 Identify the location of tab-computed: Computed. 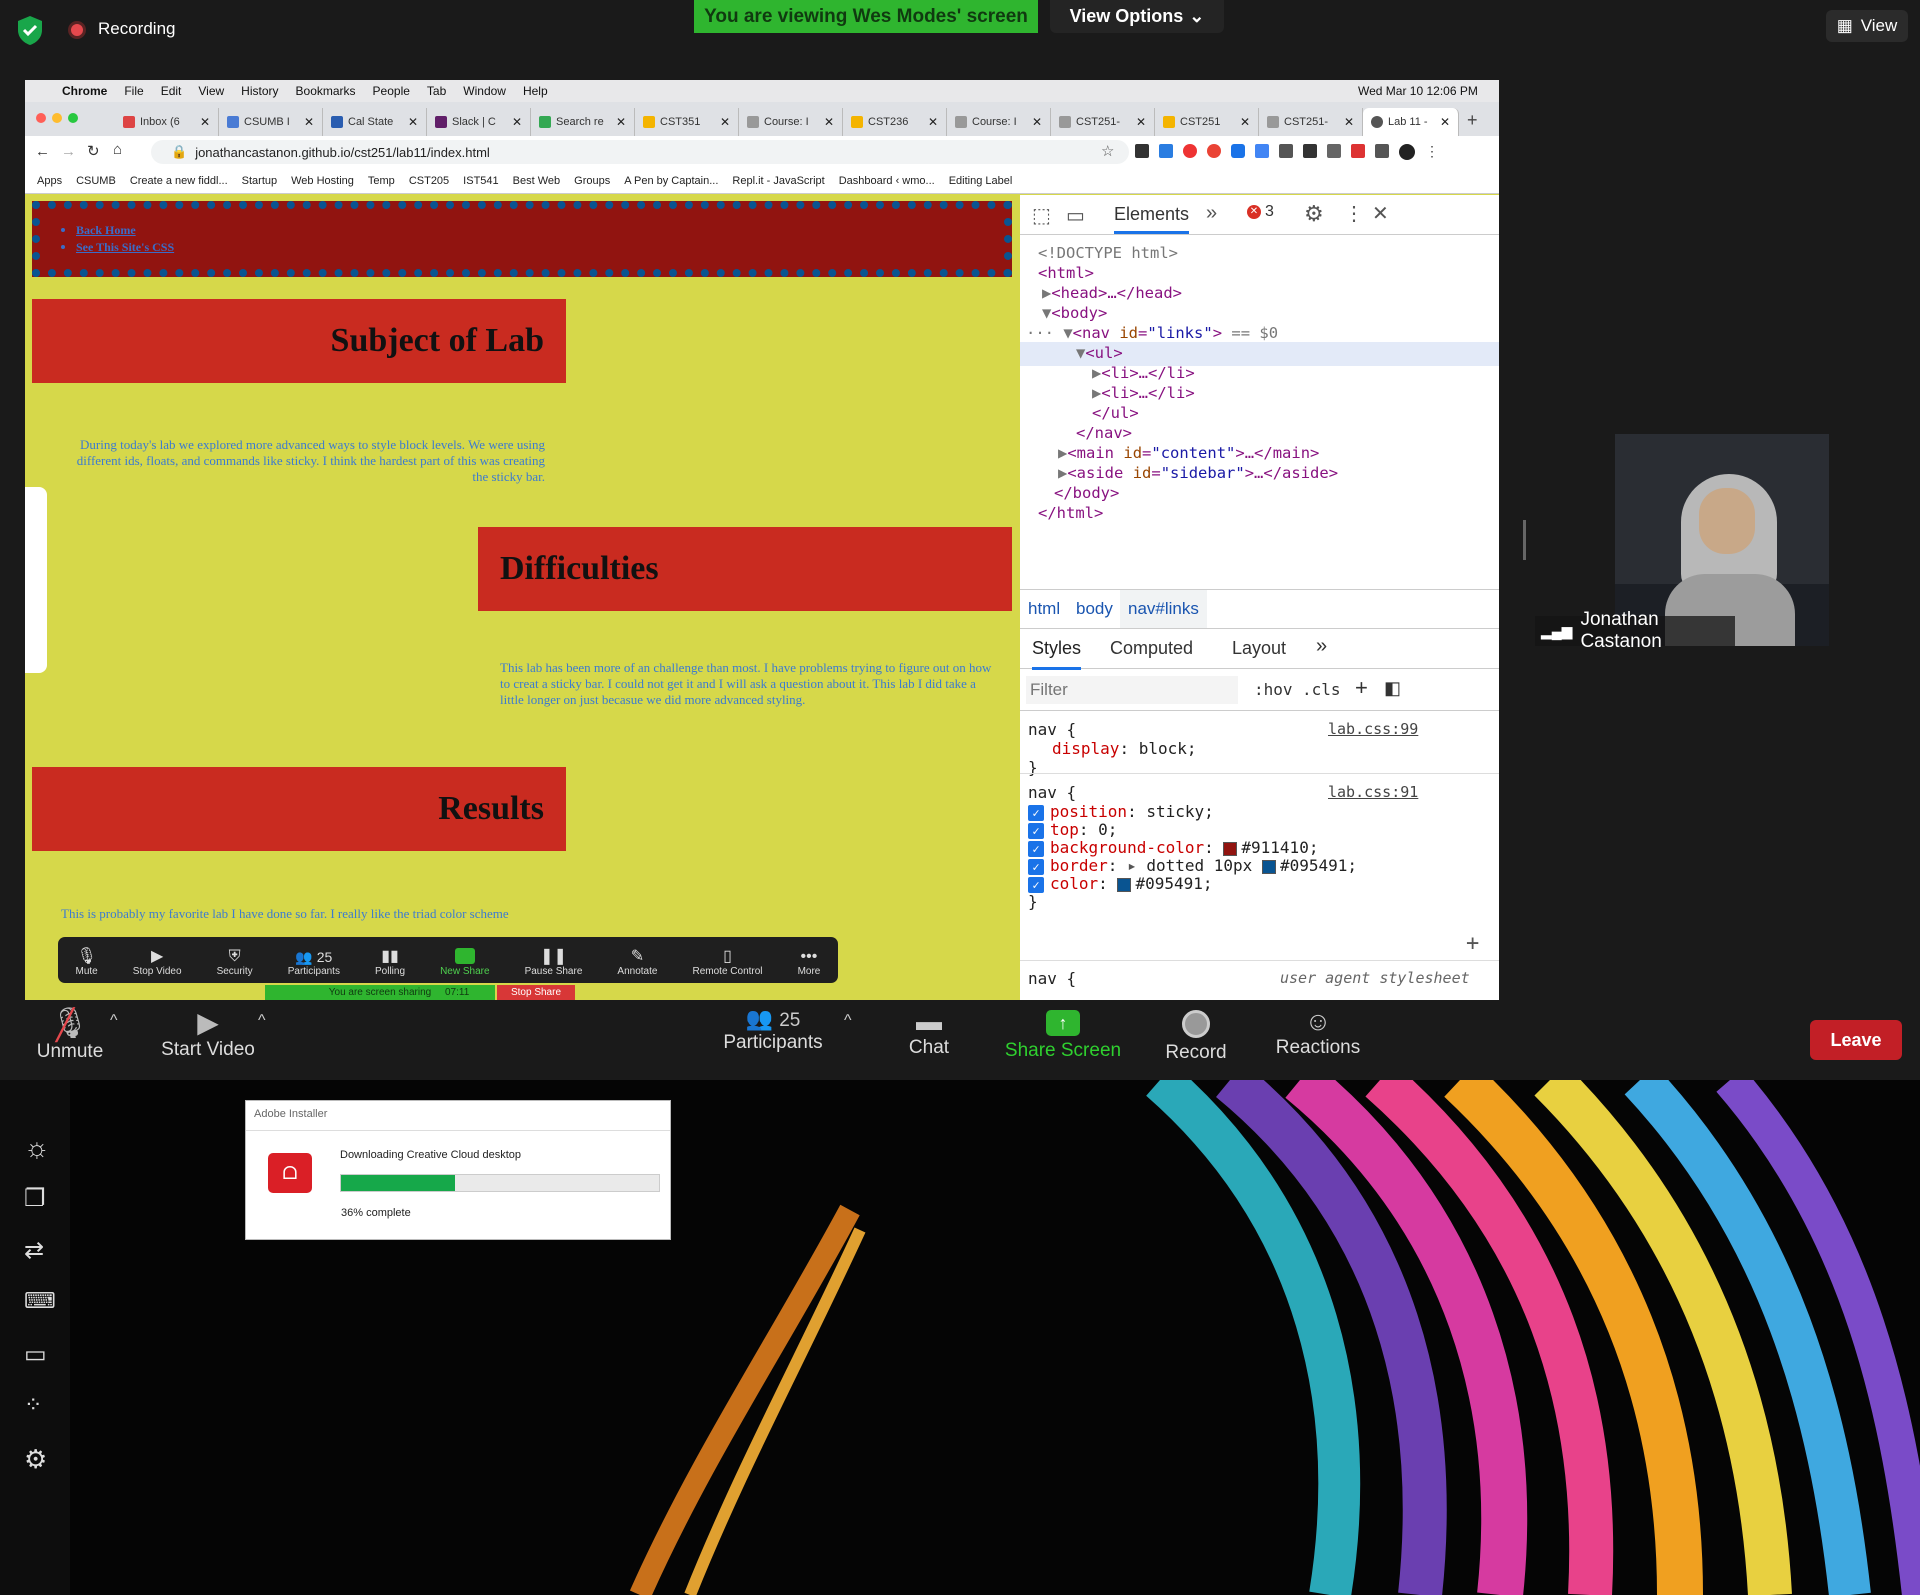
(1151, 648).